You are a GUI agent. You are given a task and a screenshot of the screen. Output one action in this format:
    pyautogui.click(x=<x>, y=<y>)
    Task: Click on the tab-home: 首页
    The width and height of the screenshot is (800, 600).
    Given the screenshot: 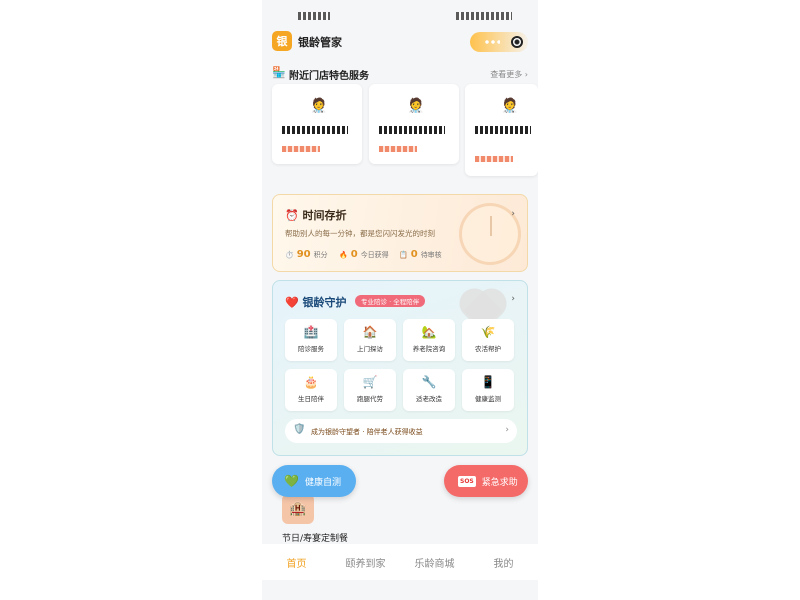 What is the action you would take?
    pyautogui.click(x=296, y=562)
    